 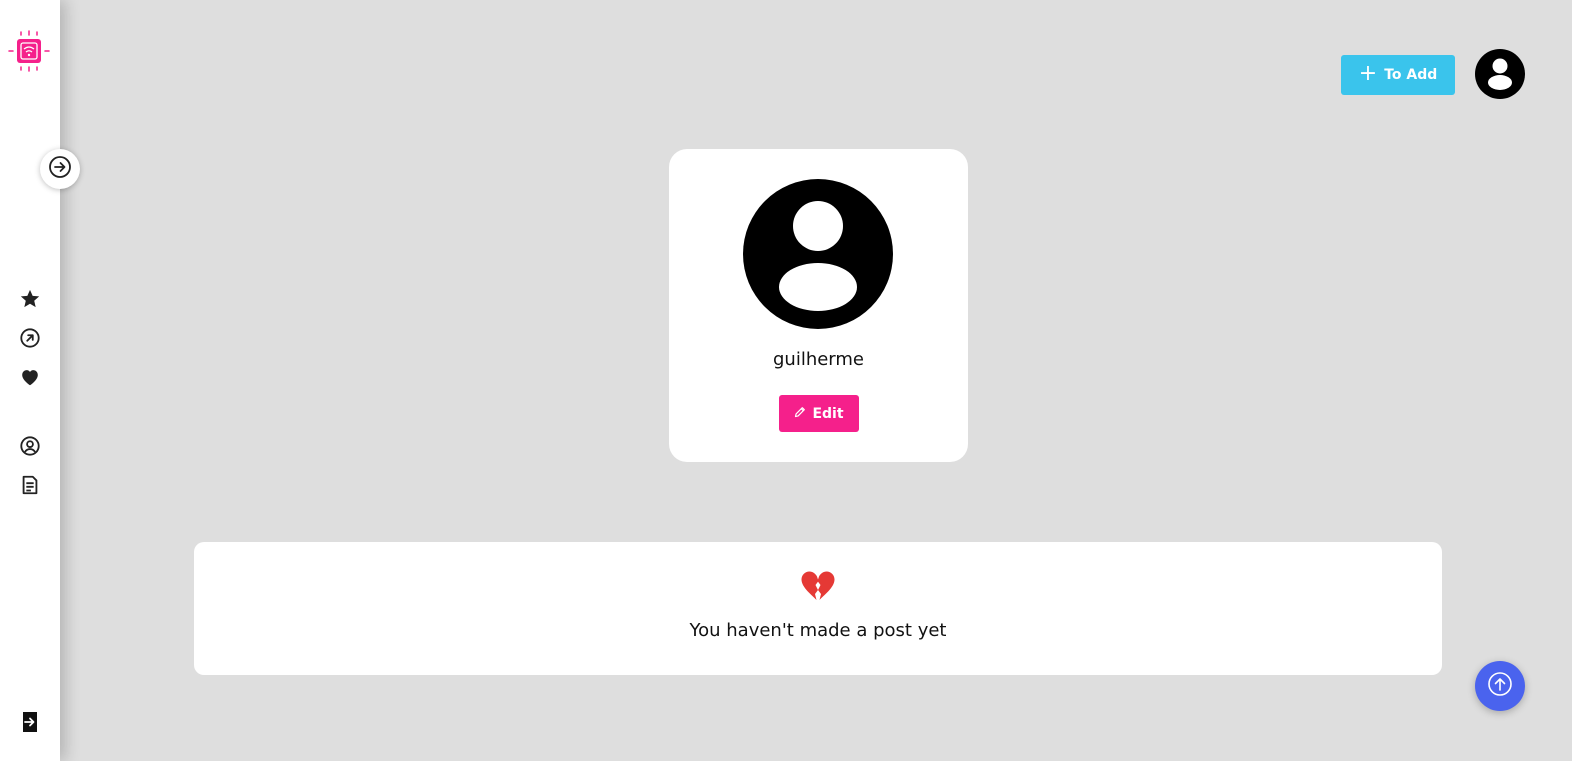 What do you see at coordinates (1500, 74) in the screenshot?
I see `user-avatar-icon` at bounding box center [1500, 74].